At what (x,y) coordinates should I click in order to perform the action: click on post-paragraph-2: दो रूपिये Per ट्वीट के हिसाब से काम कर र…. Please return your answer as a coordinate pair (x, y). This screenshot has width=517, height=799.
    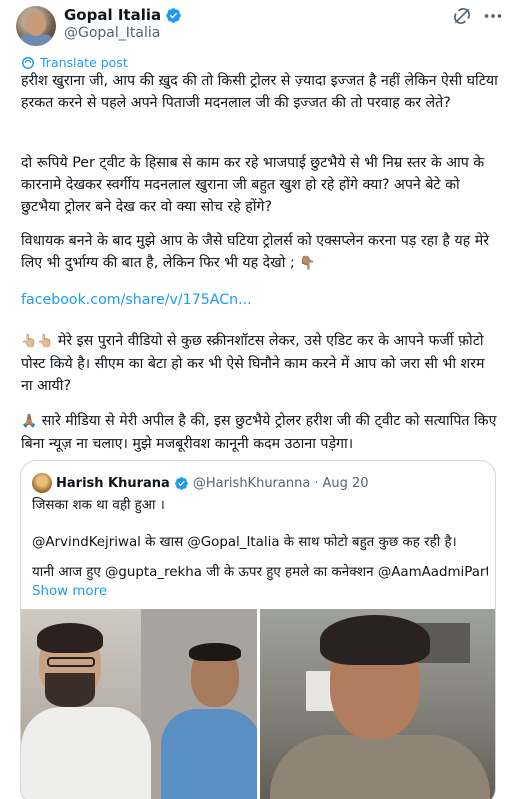
    Looking at the image, I should click on (253, 185).